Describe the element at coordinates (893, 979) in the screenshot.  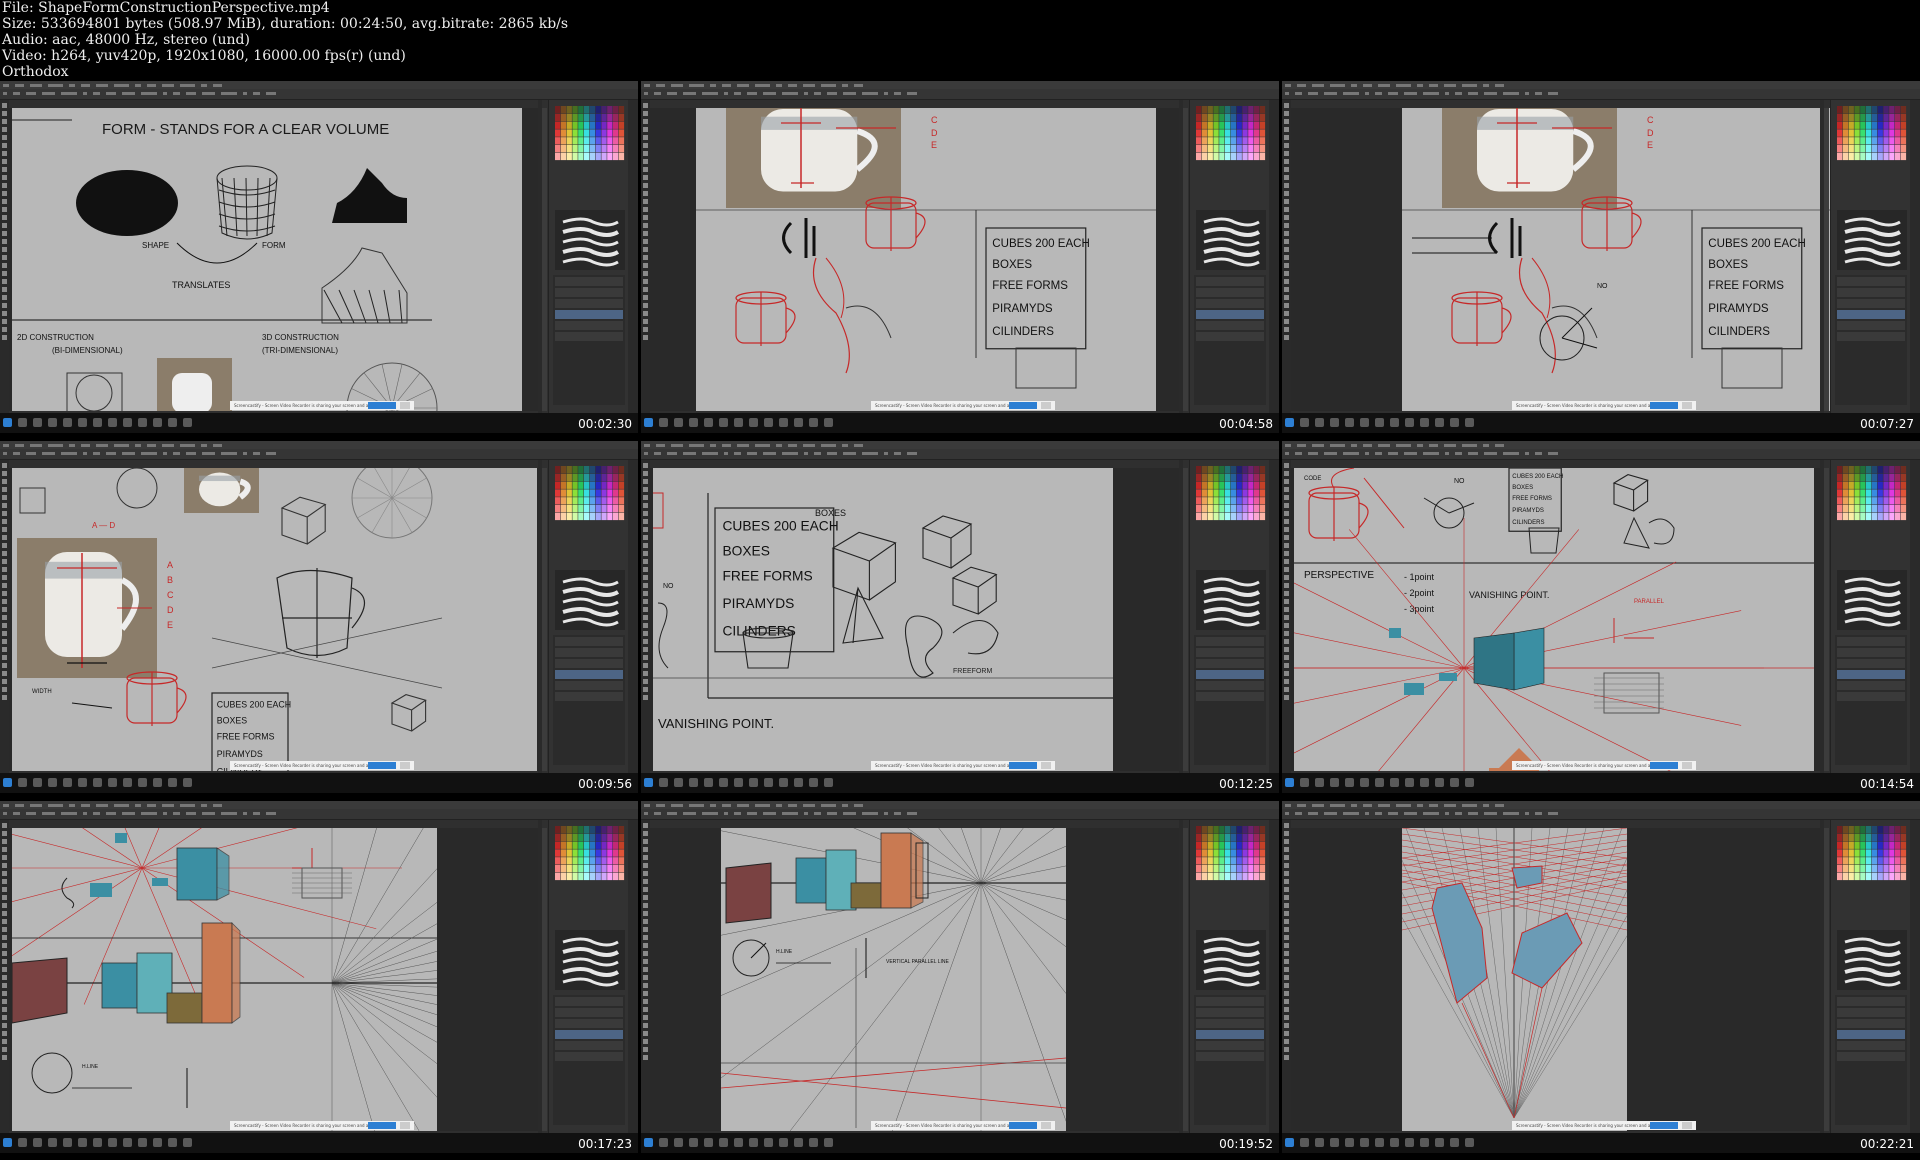
I see `drawing-canvas: H.LINE VERTICAL PARALLEL LINE` at that location.